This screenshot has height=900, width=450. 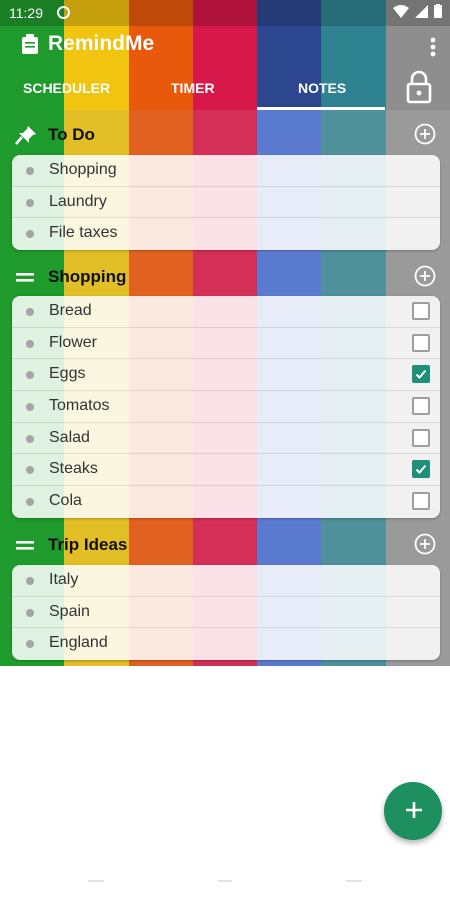 I want to click on nav-home-hint, so click(x=225, y=881).